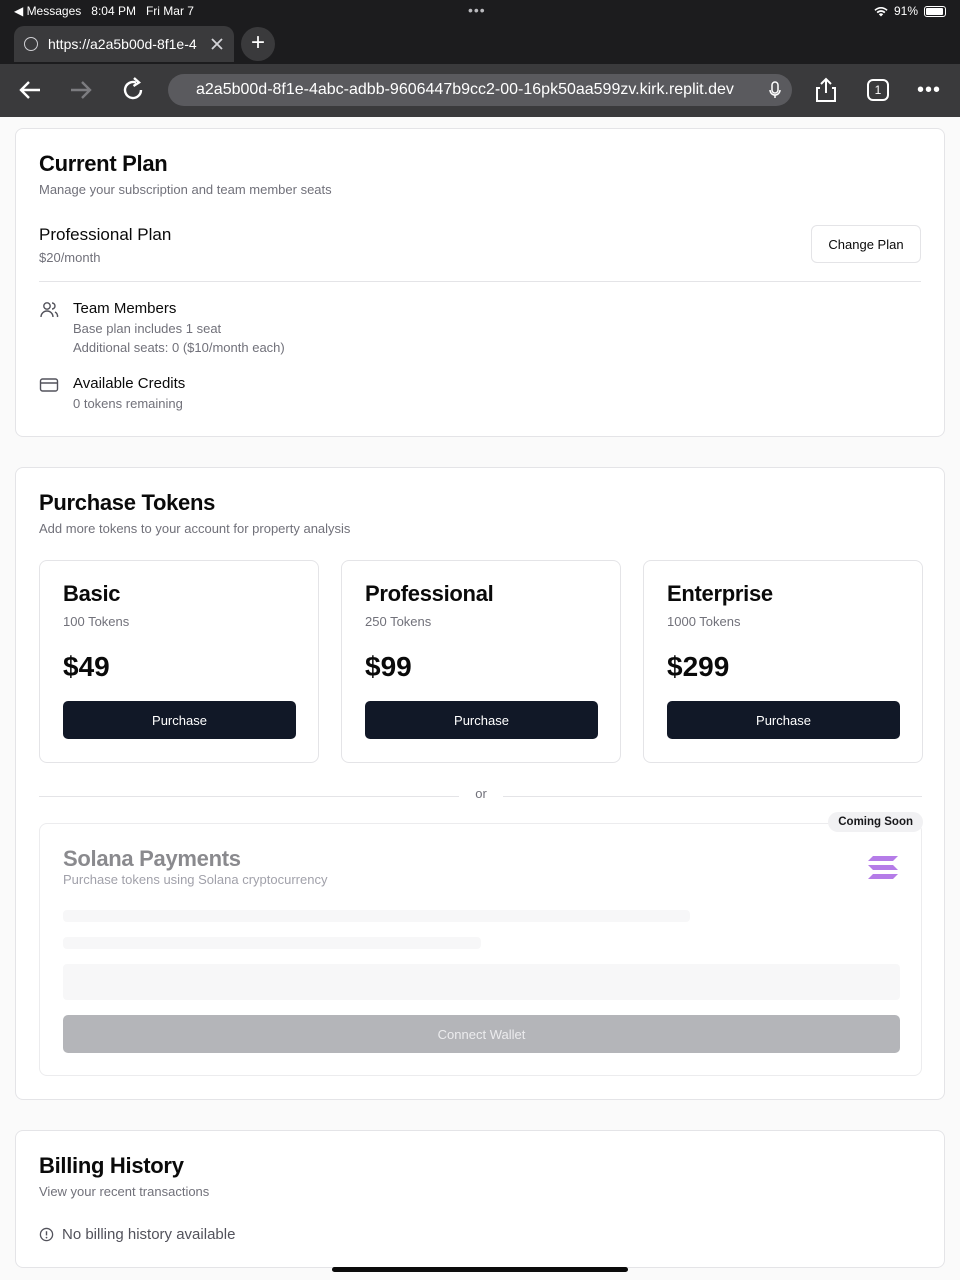  What do you see at coordinates (46, 1234) in the screenshot?
I see `info-circle-icon` at bounding box center [46, 1234].